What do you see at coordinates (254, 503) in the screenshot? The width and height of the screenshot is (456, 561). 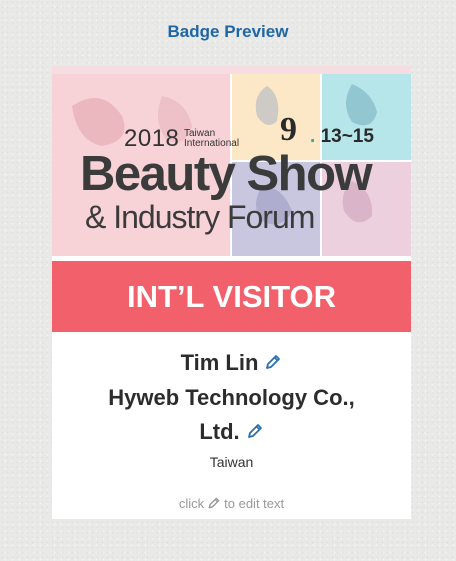 I see `hint-after: to edit text` at bounding box center [254, 503].